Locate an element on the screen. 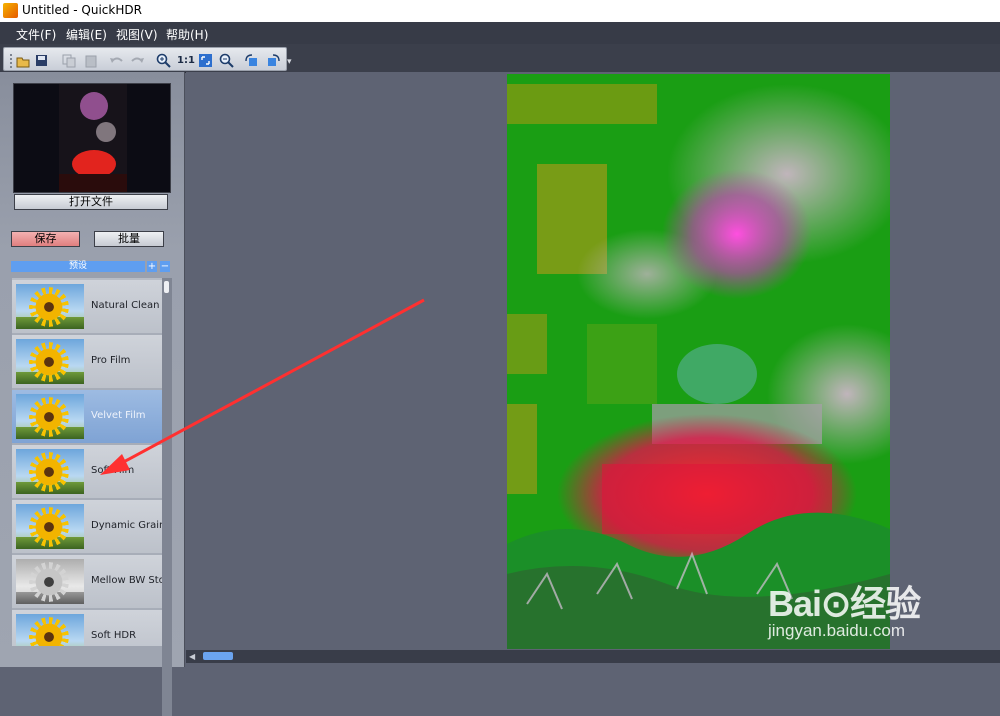  preset-label: Velvet Film is located at coordinates (118, 415).